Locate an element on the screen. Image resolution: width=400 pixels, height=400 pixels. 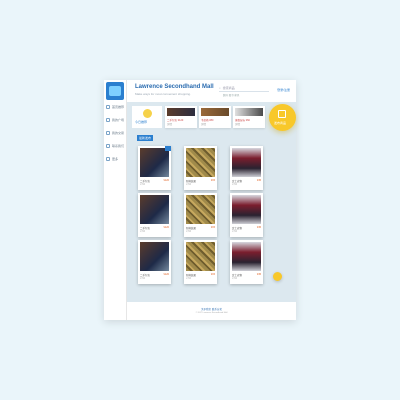
grid-icon is located at coordinates (108, 120).